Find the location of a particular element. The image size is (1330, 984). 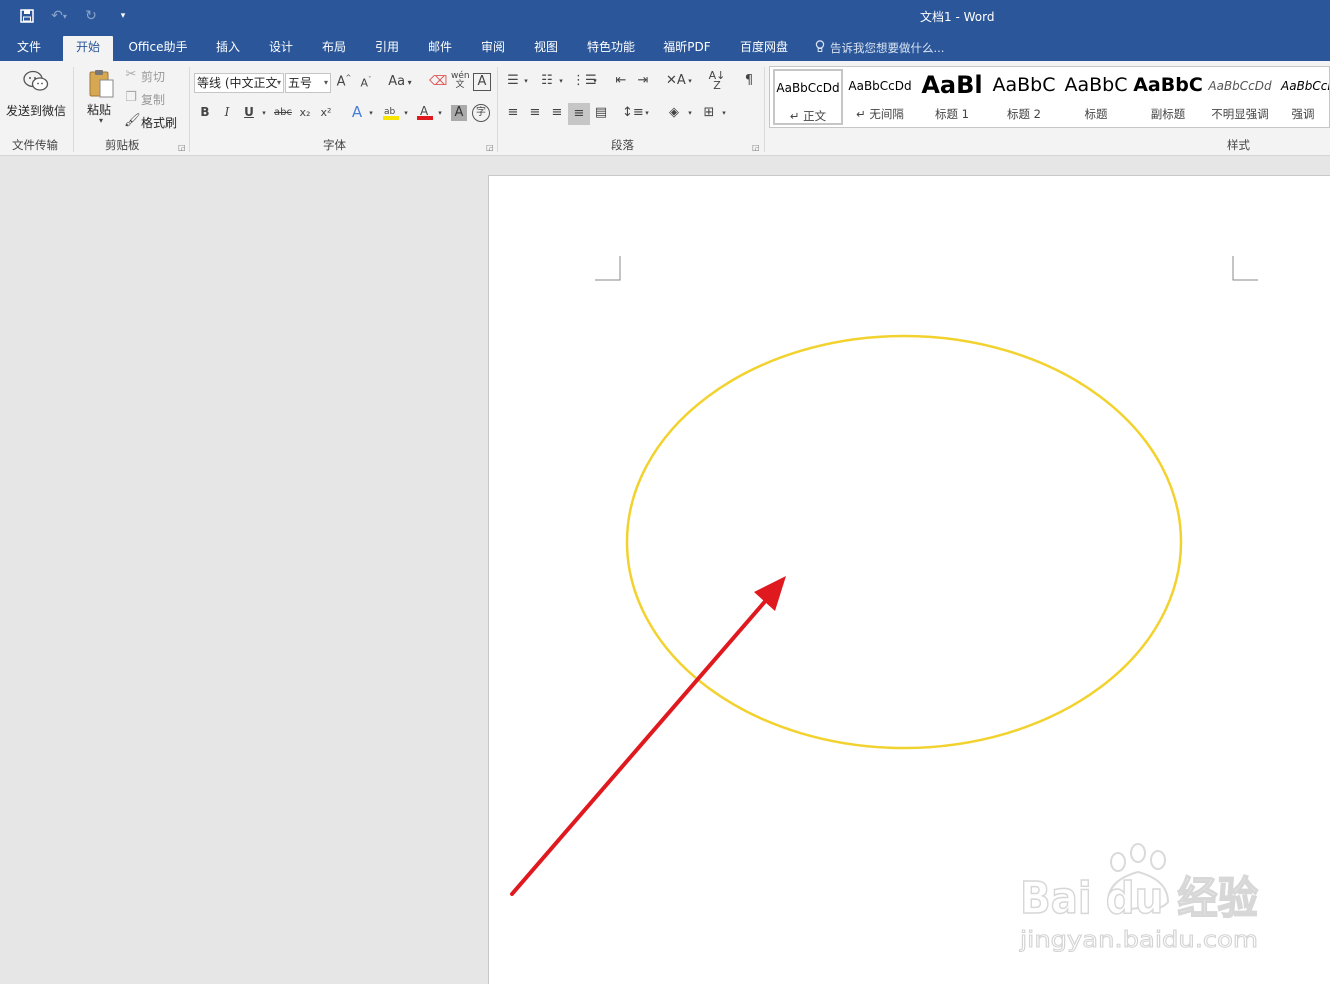

character-border-button: A is located at coordinates (482, 82).